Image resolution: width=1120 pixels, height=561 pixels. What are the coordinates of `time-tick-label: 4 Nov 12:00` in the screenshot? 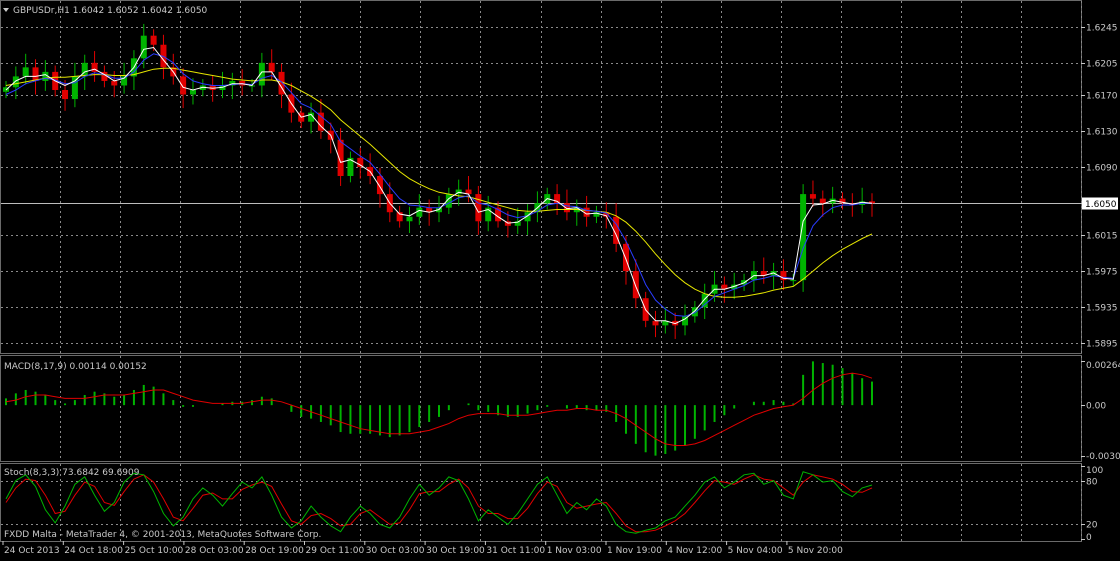 It's located at (694, 551).